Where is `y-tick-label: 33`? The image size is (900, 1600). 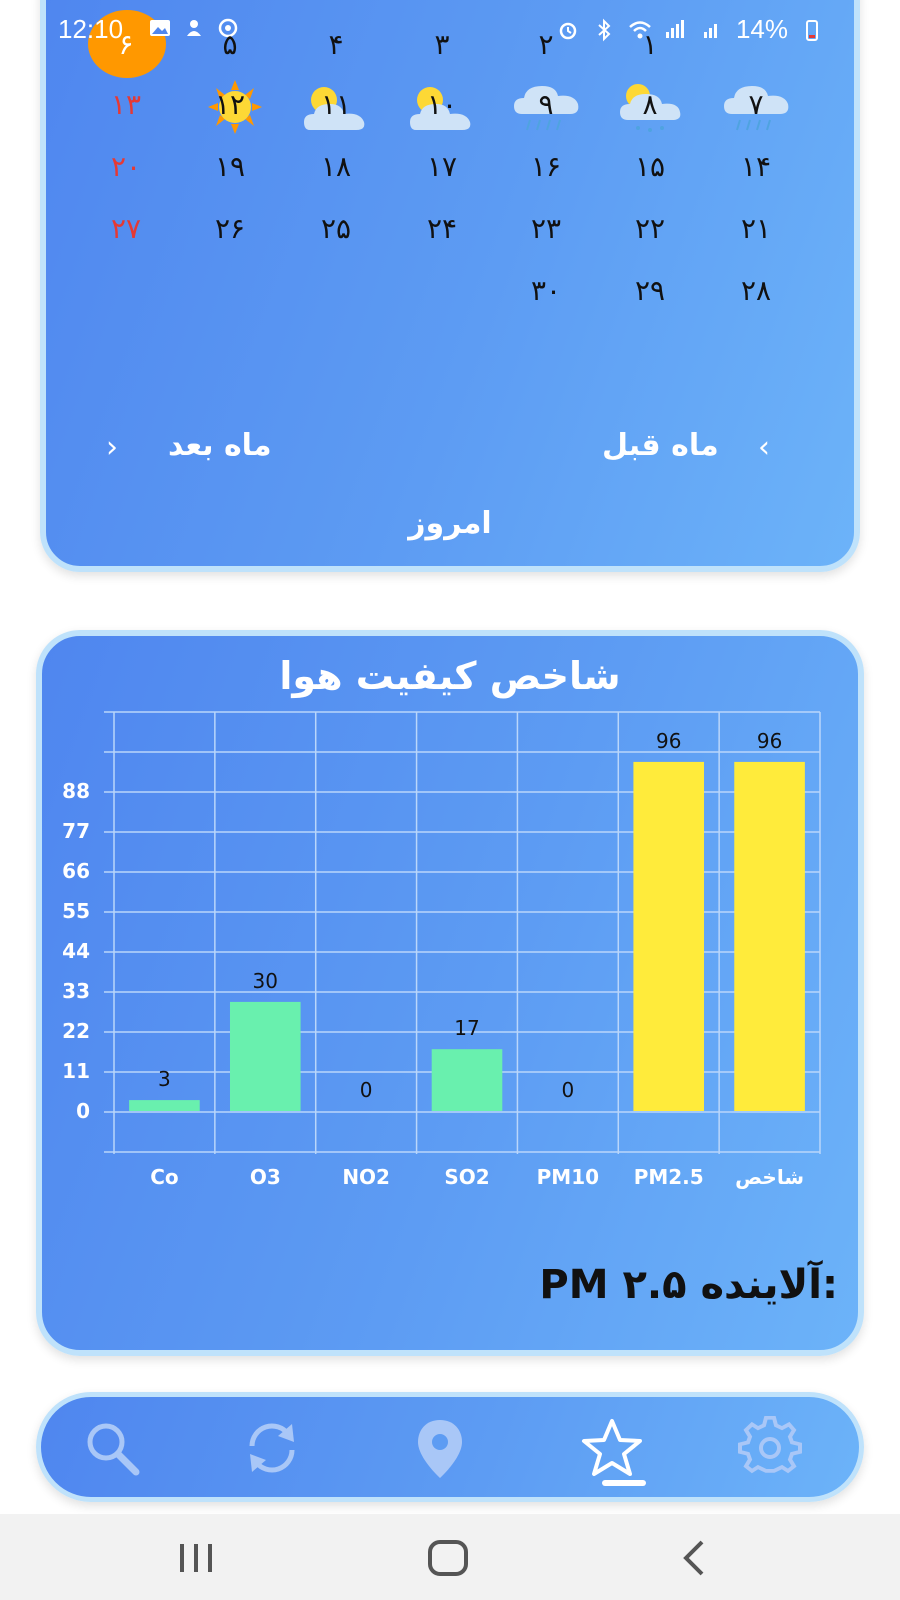
y-tick-label: 33 is located at coordinates (76, 991).